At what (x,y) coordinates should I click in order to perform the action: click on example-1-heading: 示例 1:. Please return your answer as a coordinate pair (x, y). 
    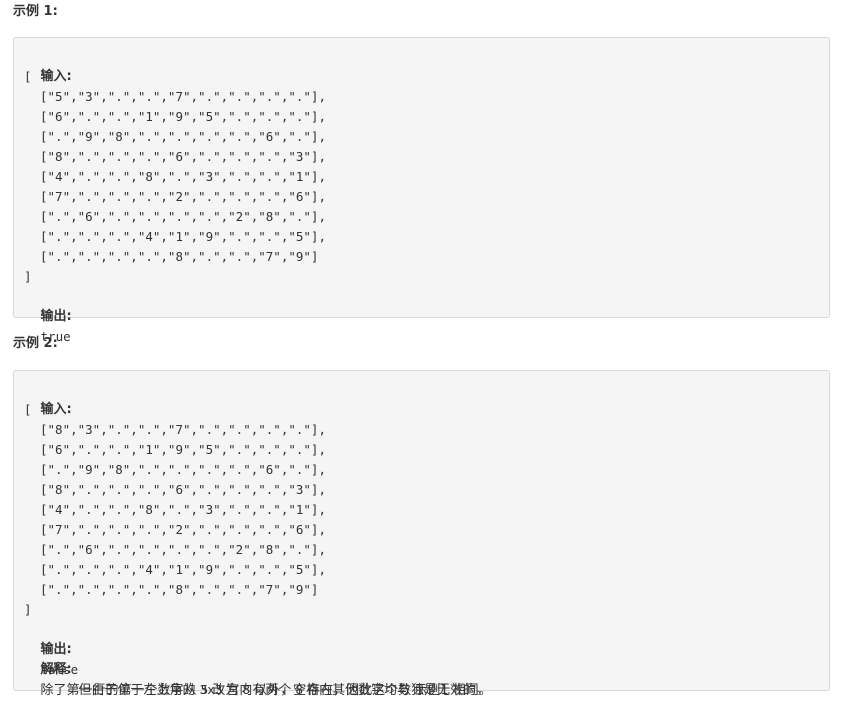
    Looking at the image, I should click on (35, 11).